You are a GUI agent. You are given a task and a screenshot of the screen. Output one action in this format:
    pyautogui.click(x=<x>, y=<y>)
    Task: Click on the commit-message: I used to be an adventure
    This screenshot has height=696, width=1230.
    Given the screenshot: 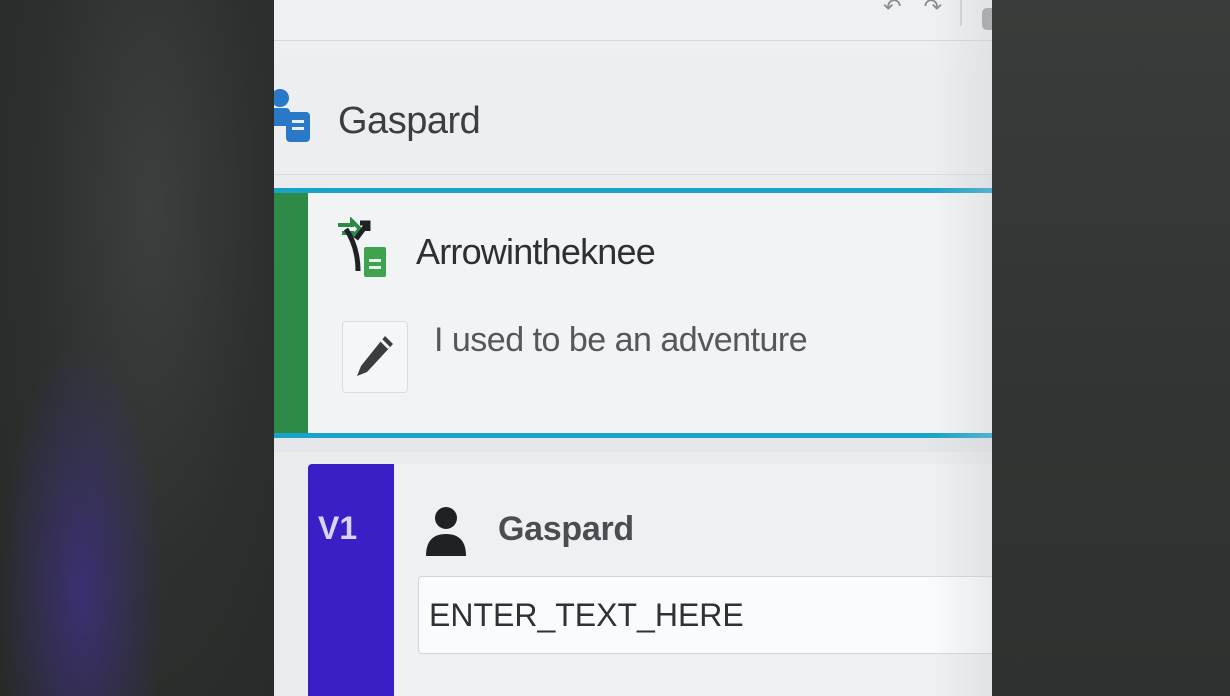 What is the action you would take?
    pyautogui.click(x=621, y=340)
    